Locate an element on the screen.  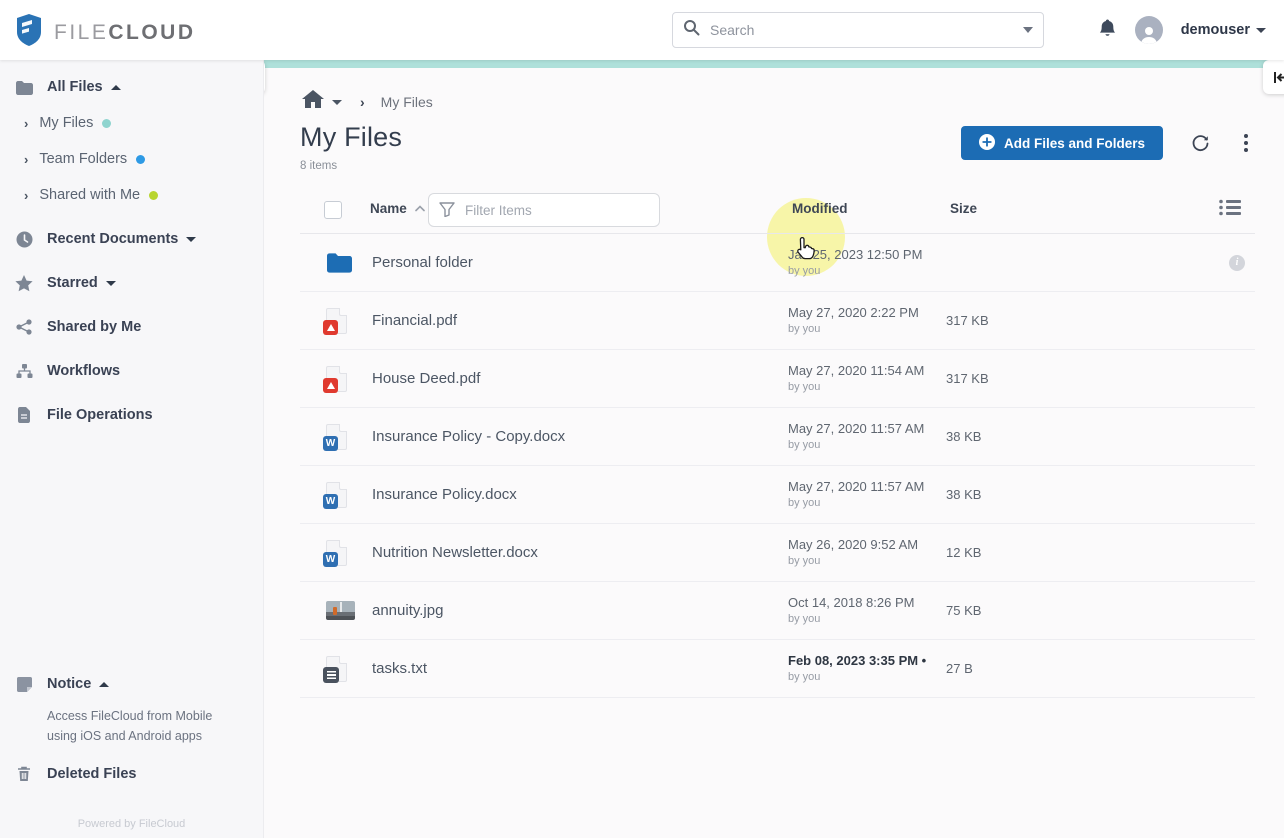
username-label: demouser is located at coordinates (1215, 30).